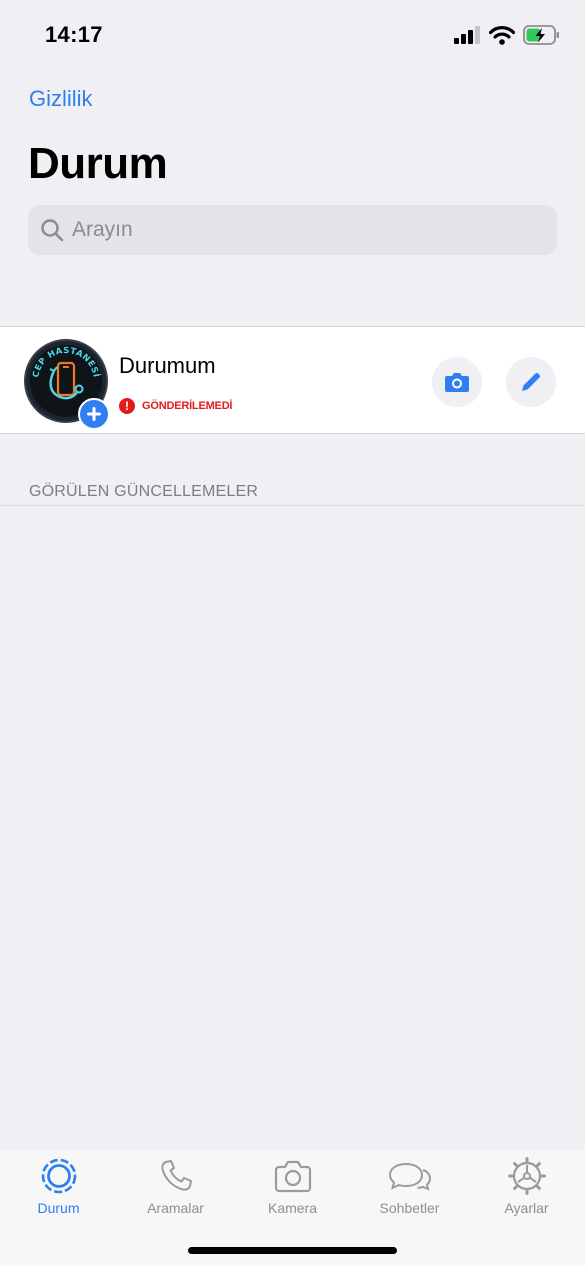 This screenshot has height=1266, width=585. Describe the element at coordinates (541, 35) in the screenshot. I see `battery-charging-icon` at that location.